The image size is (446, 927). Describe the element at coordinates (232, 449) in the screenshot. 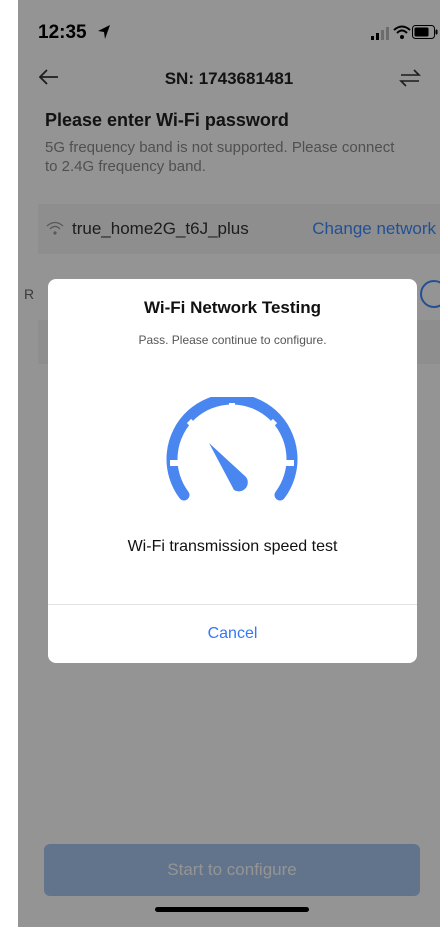

I see `speedometer-icon` at that location.